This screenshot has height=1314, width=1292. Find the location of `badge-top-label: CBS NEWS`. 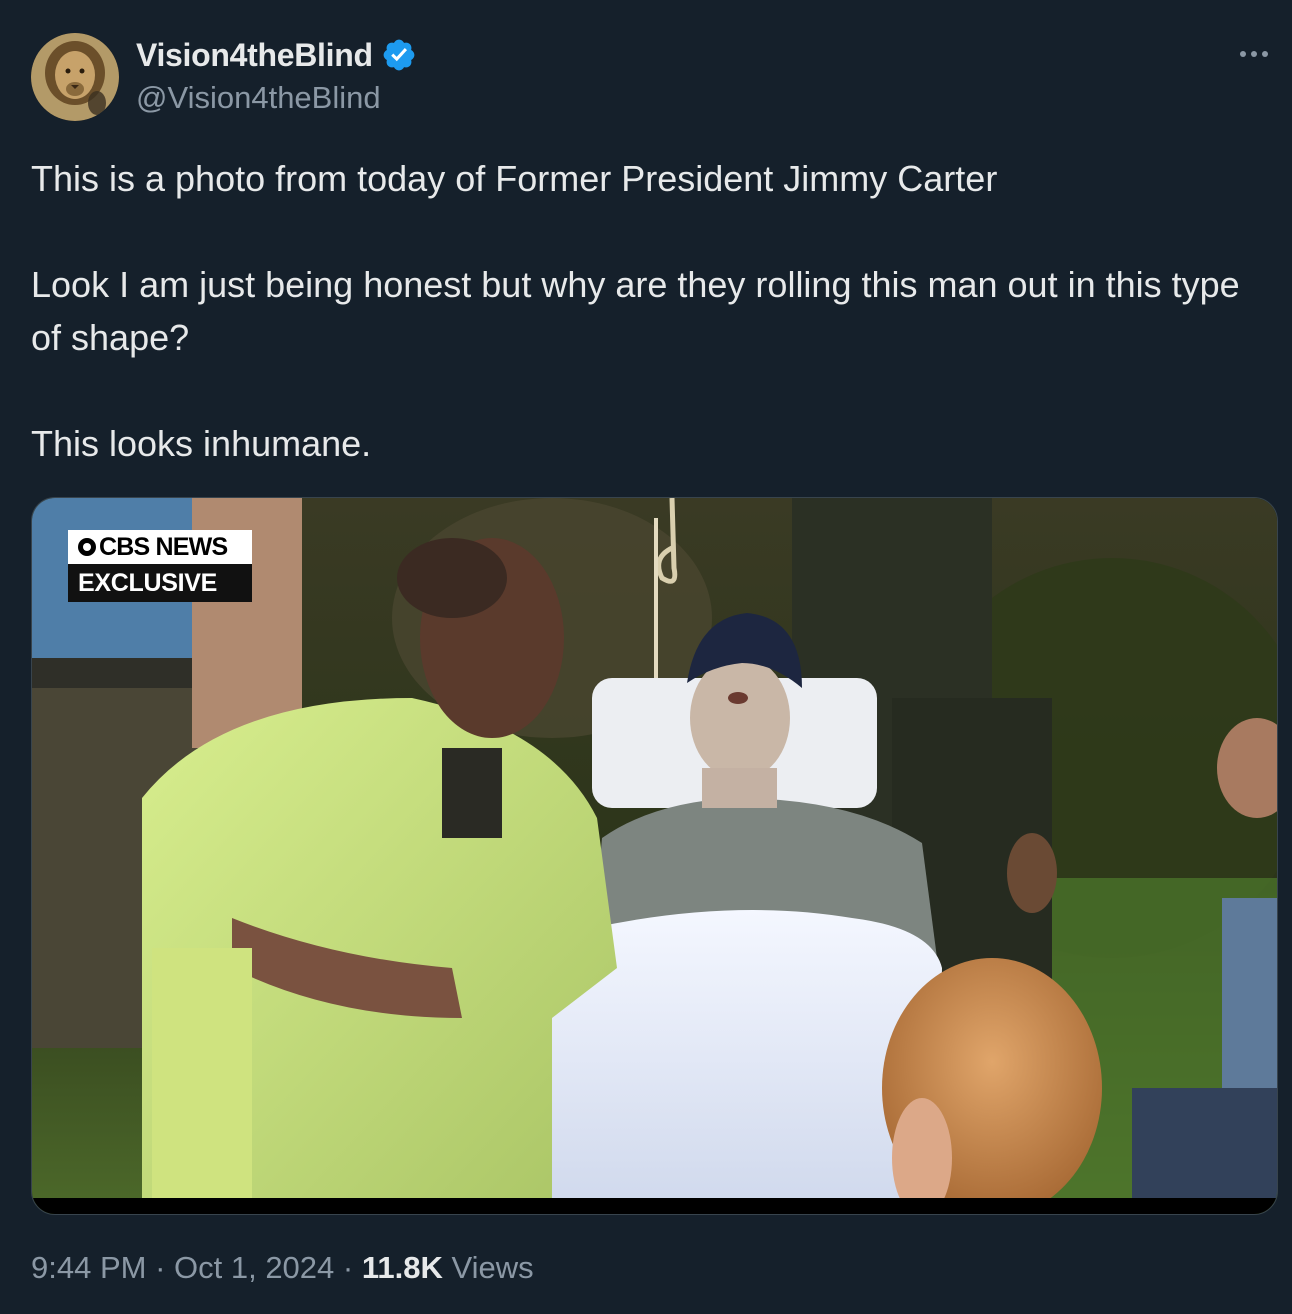

badge-top-label: CBS NEWS is located at coordinates (163, 546).